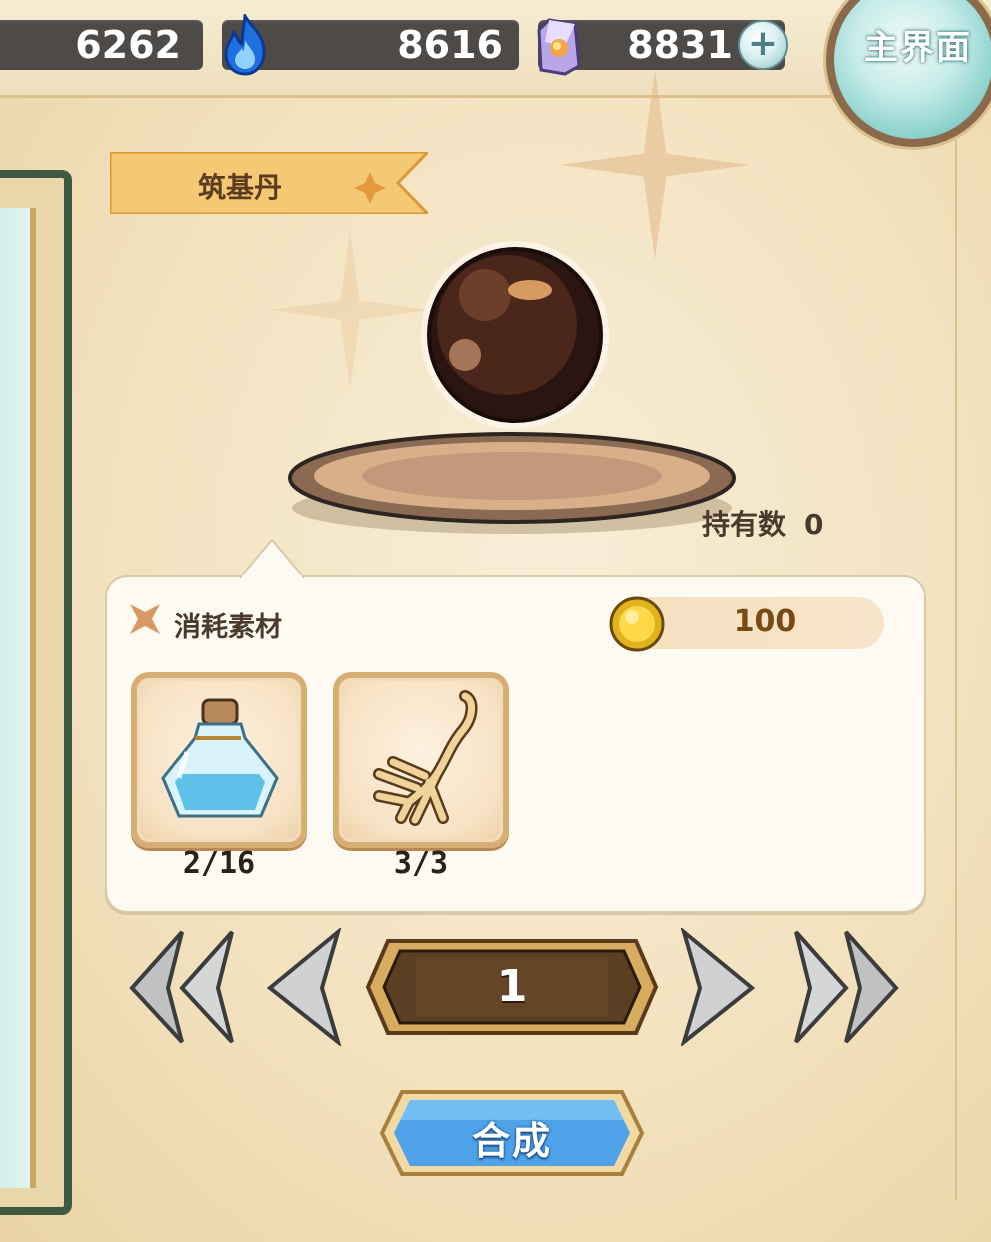  Describe the element at coordinates (966, 670) in the screenshot. I see `frame-border-right` at that location.